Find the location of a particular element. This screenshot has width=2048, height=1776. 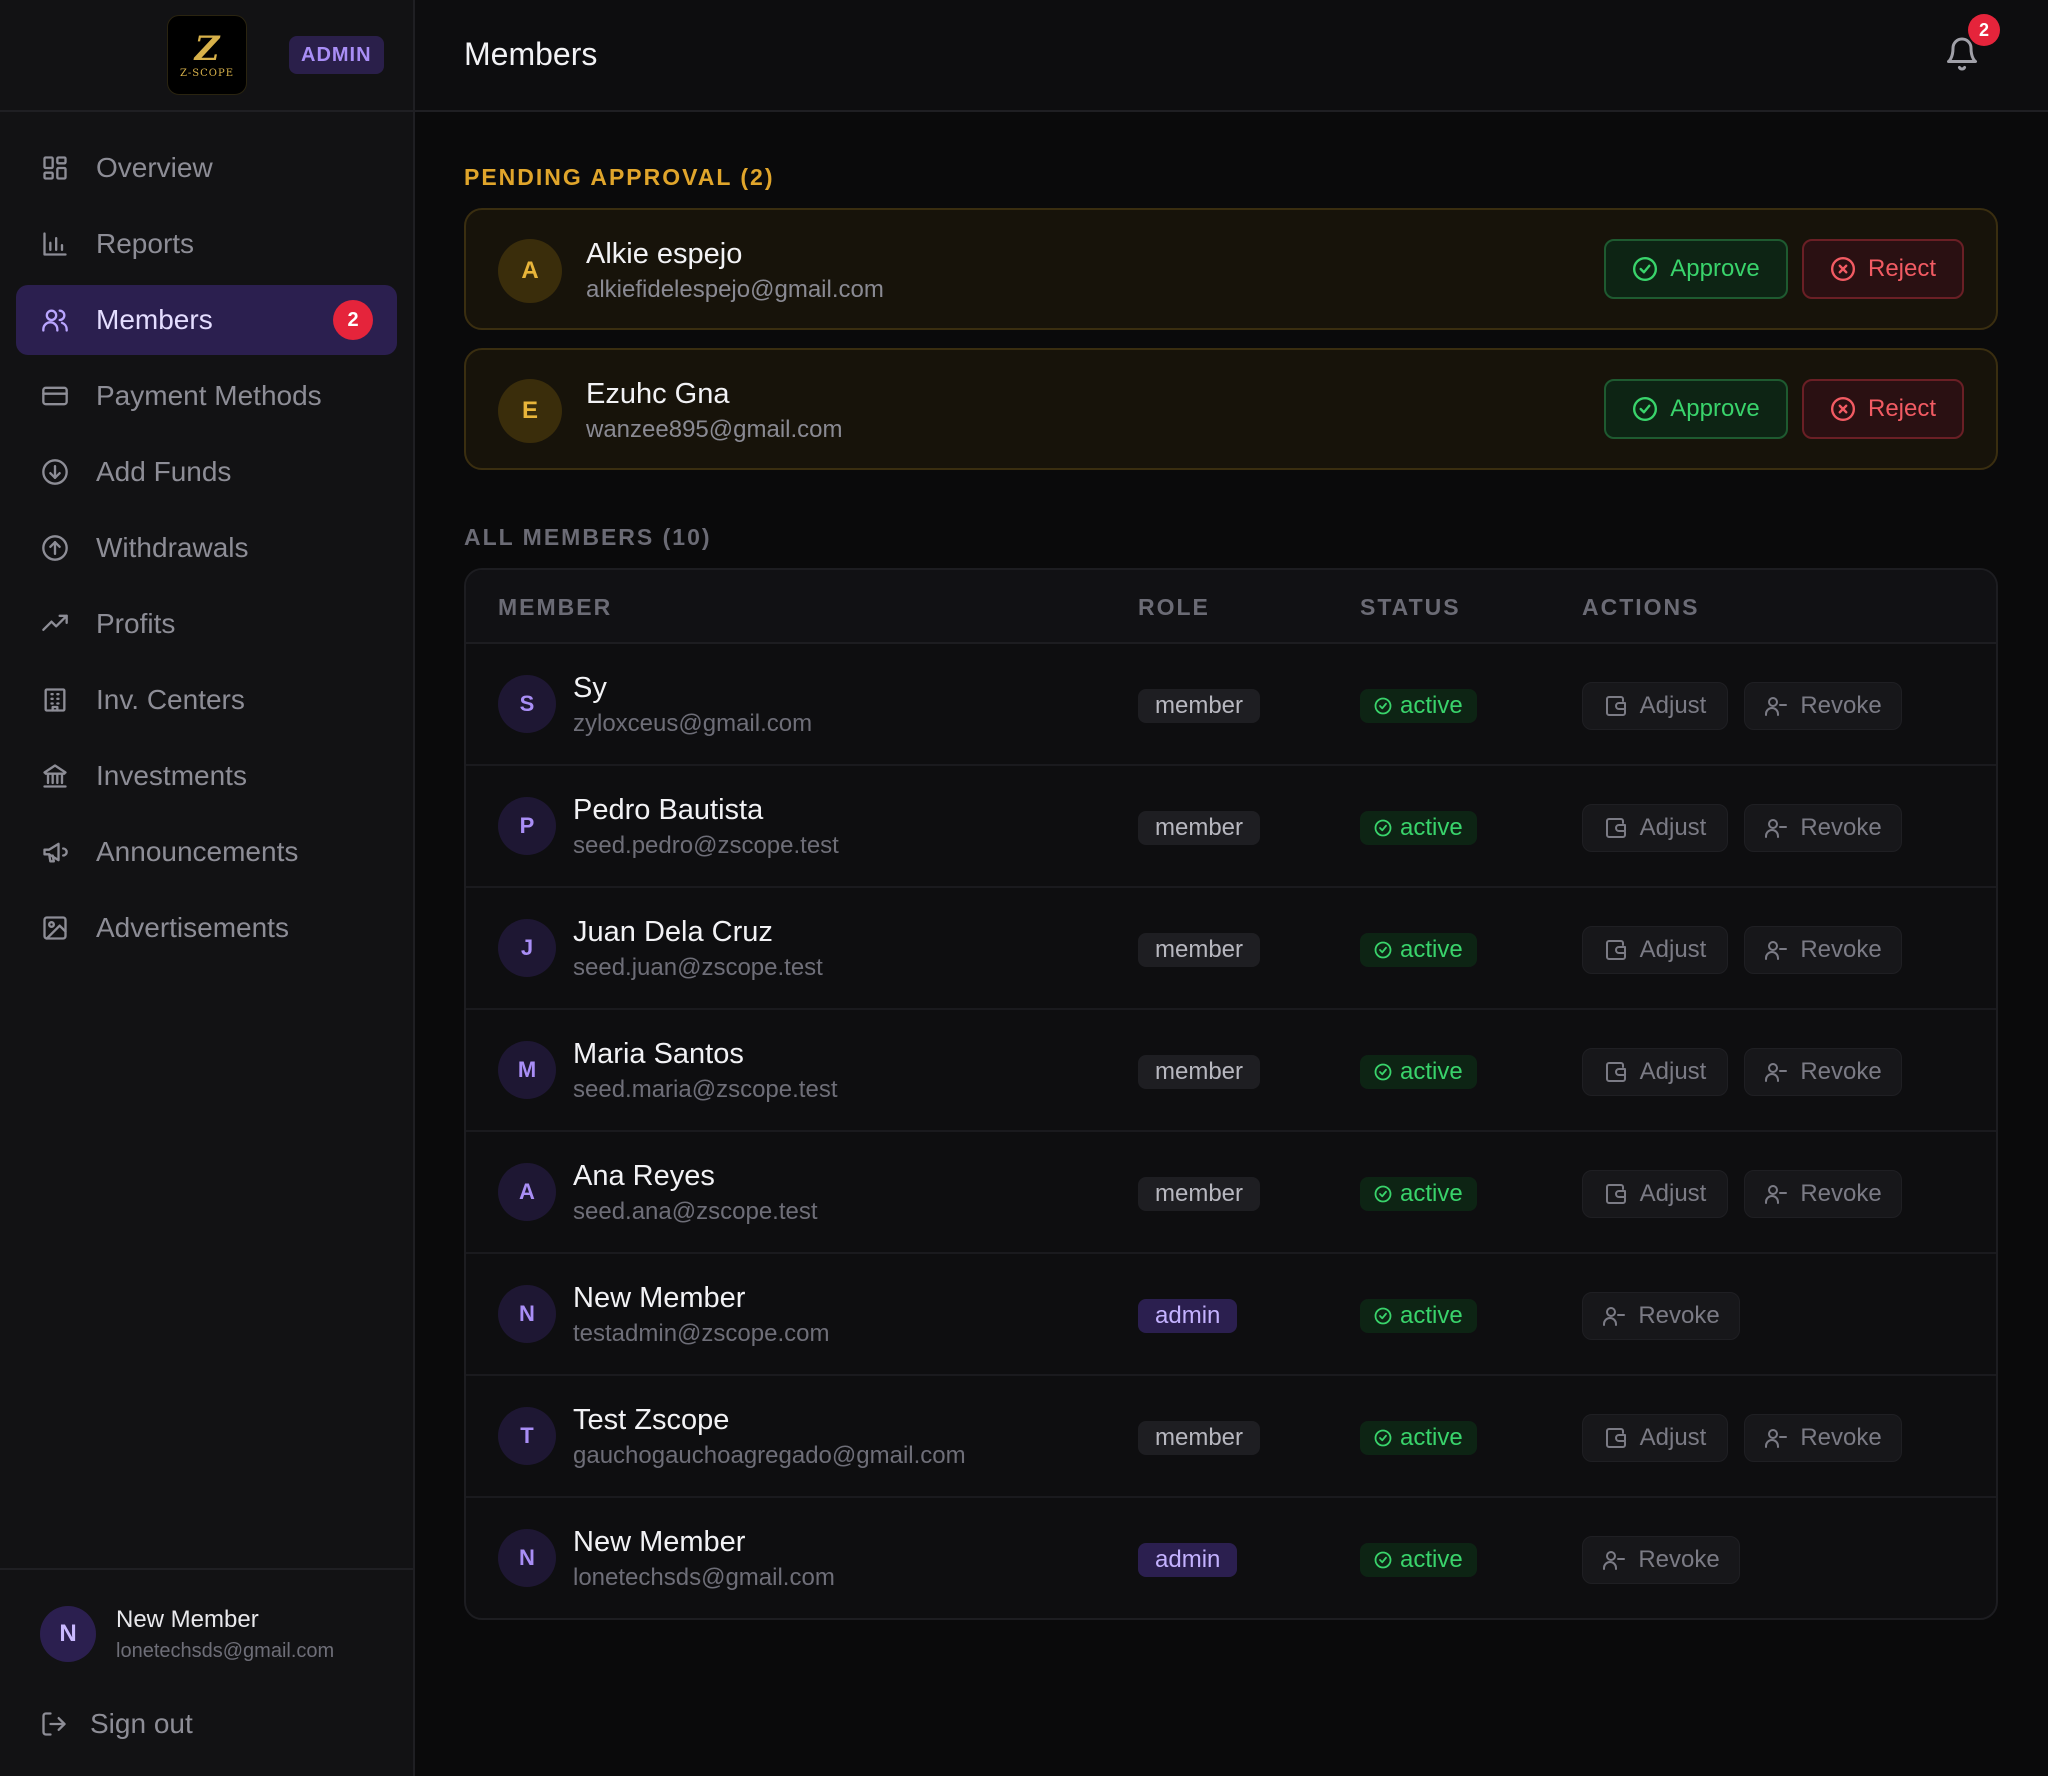

current-user-name: New Member is located at coordinates (187, 1619).